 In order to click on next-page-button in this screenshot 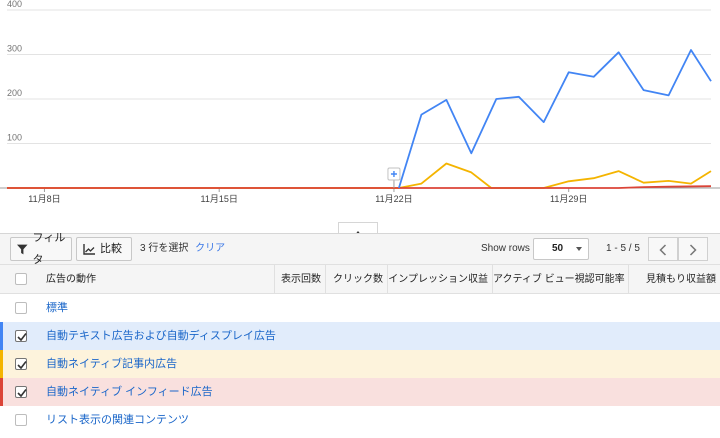, I will do `click(693, 249)`.